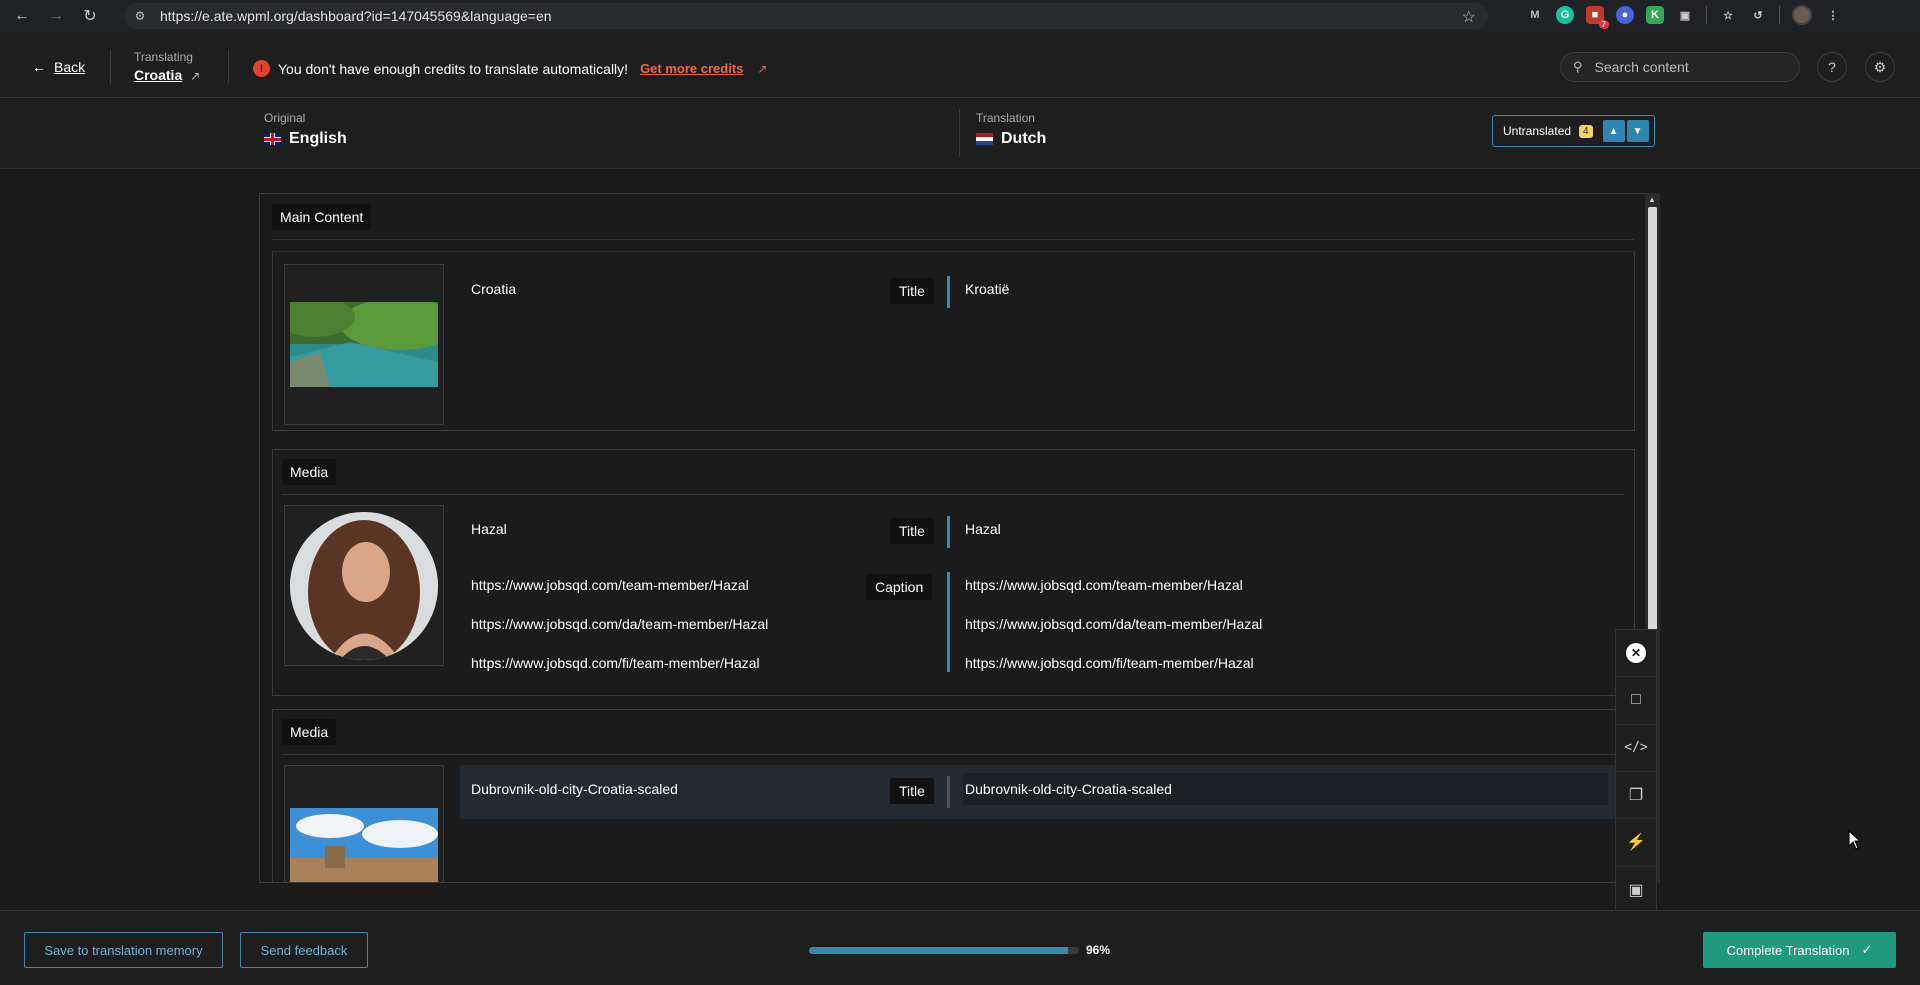 This screenshot has width=1920, height=985. I want to click on menu-dots-icon: ⋮, so click(1833, 15).